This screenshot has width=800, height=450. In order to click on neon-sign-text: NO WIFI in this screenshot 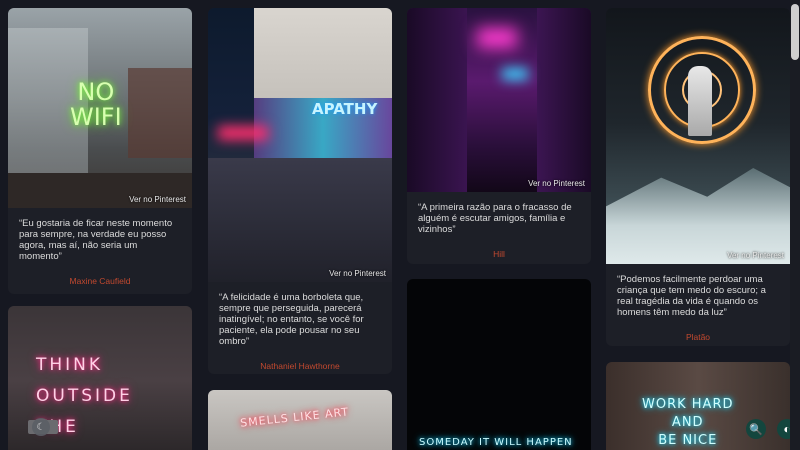, I will do `click(96, 104)`.